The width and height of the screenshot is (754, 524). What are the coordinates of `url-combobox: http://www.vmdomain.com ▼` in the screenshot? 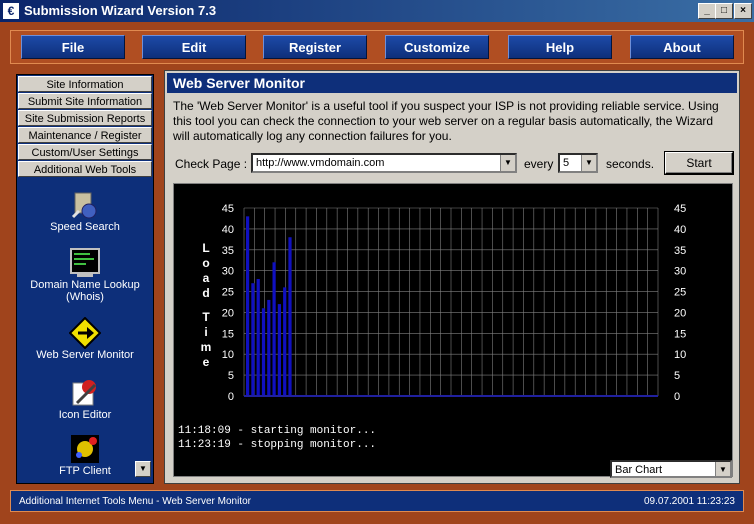 It's located at (384, 163).